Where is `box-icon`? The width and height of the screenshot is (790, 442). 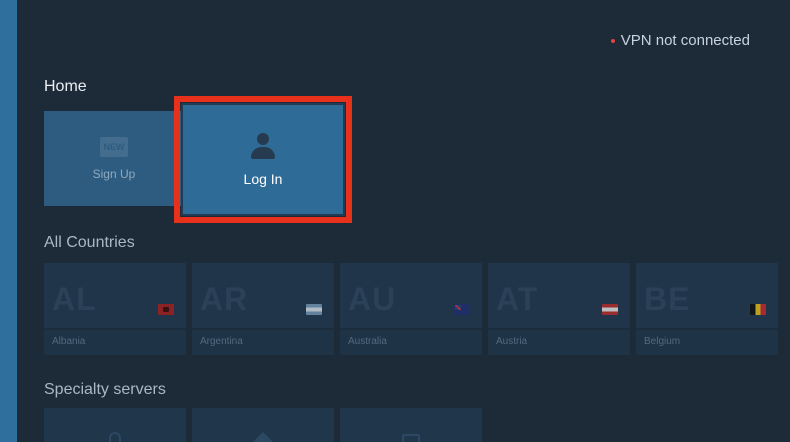
box-icon is located at coordinates (411, 438).